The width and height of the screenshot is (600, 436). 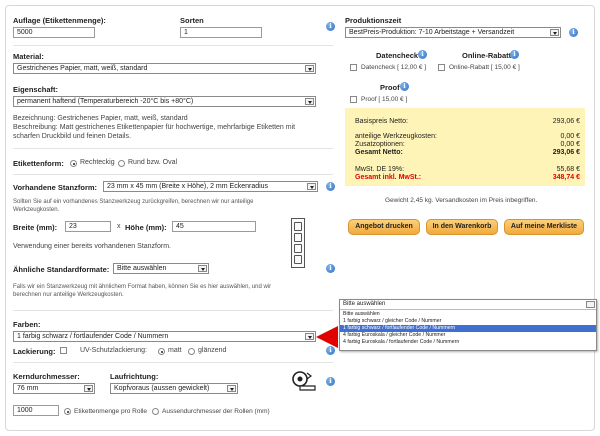 I want to click on datencheck-option: Datencheck [ 12,00 € ], so click(x=394, y=67).